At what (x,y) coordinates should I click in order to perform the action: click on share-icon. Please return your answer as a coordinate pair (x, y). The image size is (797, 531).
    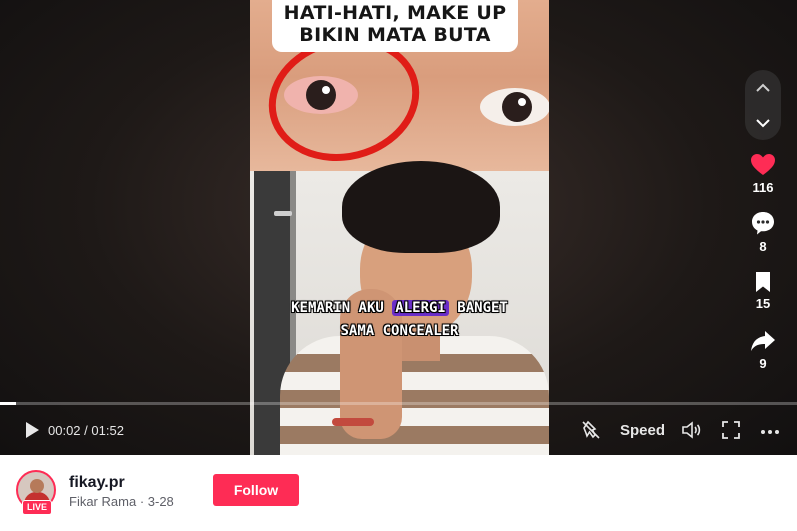
    Looking at the image, I should click on (763, 341).